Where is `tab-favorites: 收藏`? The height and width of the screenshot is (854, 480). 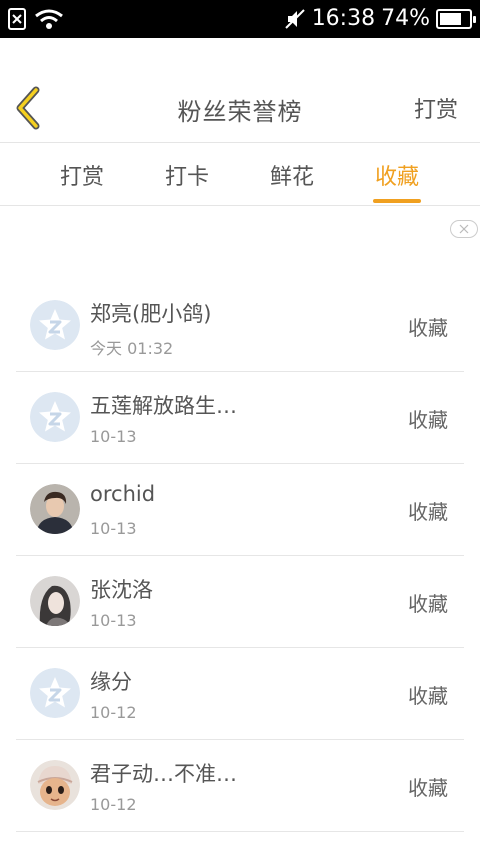 tab-favorites: 收藏 is located at coordinates (397, 181).